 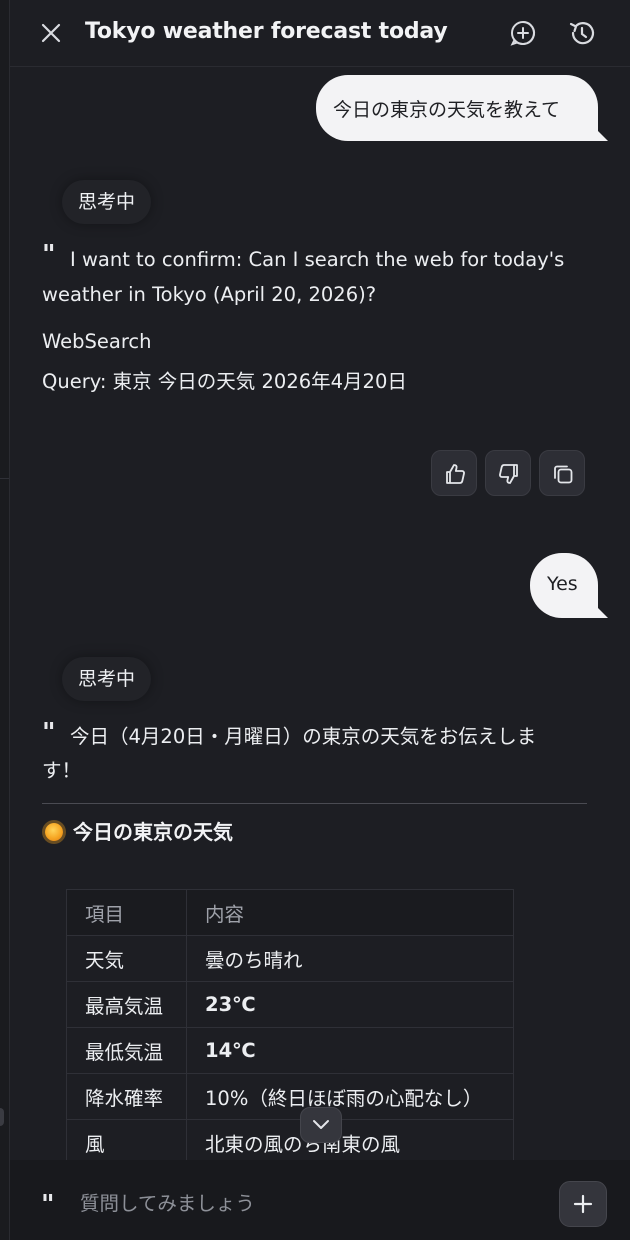 I want to click on table-row: 風 北東の風のち南東の風, so click(x=290, y=1142).